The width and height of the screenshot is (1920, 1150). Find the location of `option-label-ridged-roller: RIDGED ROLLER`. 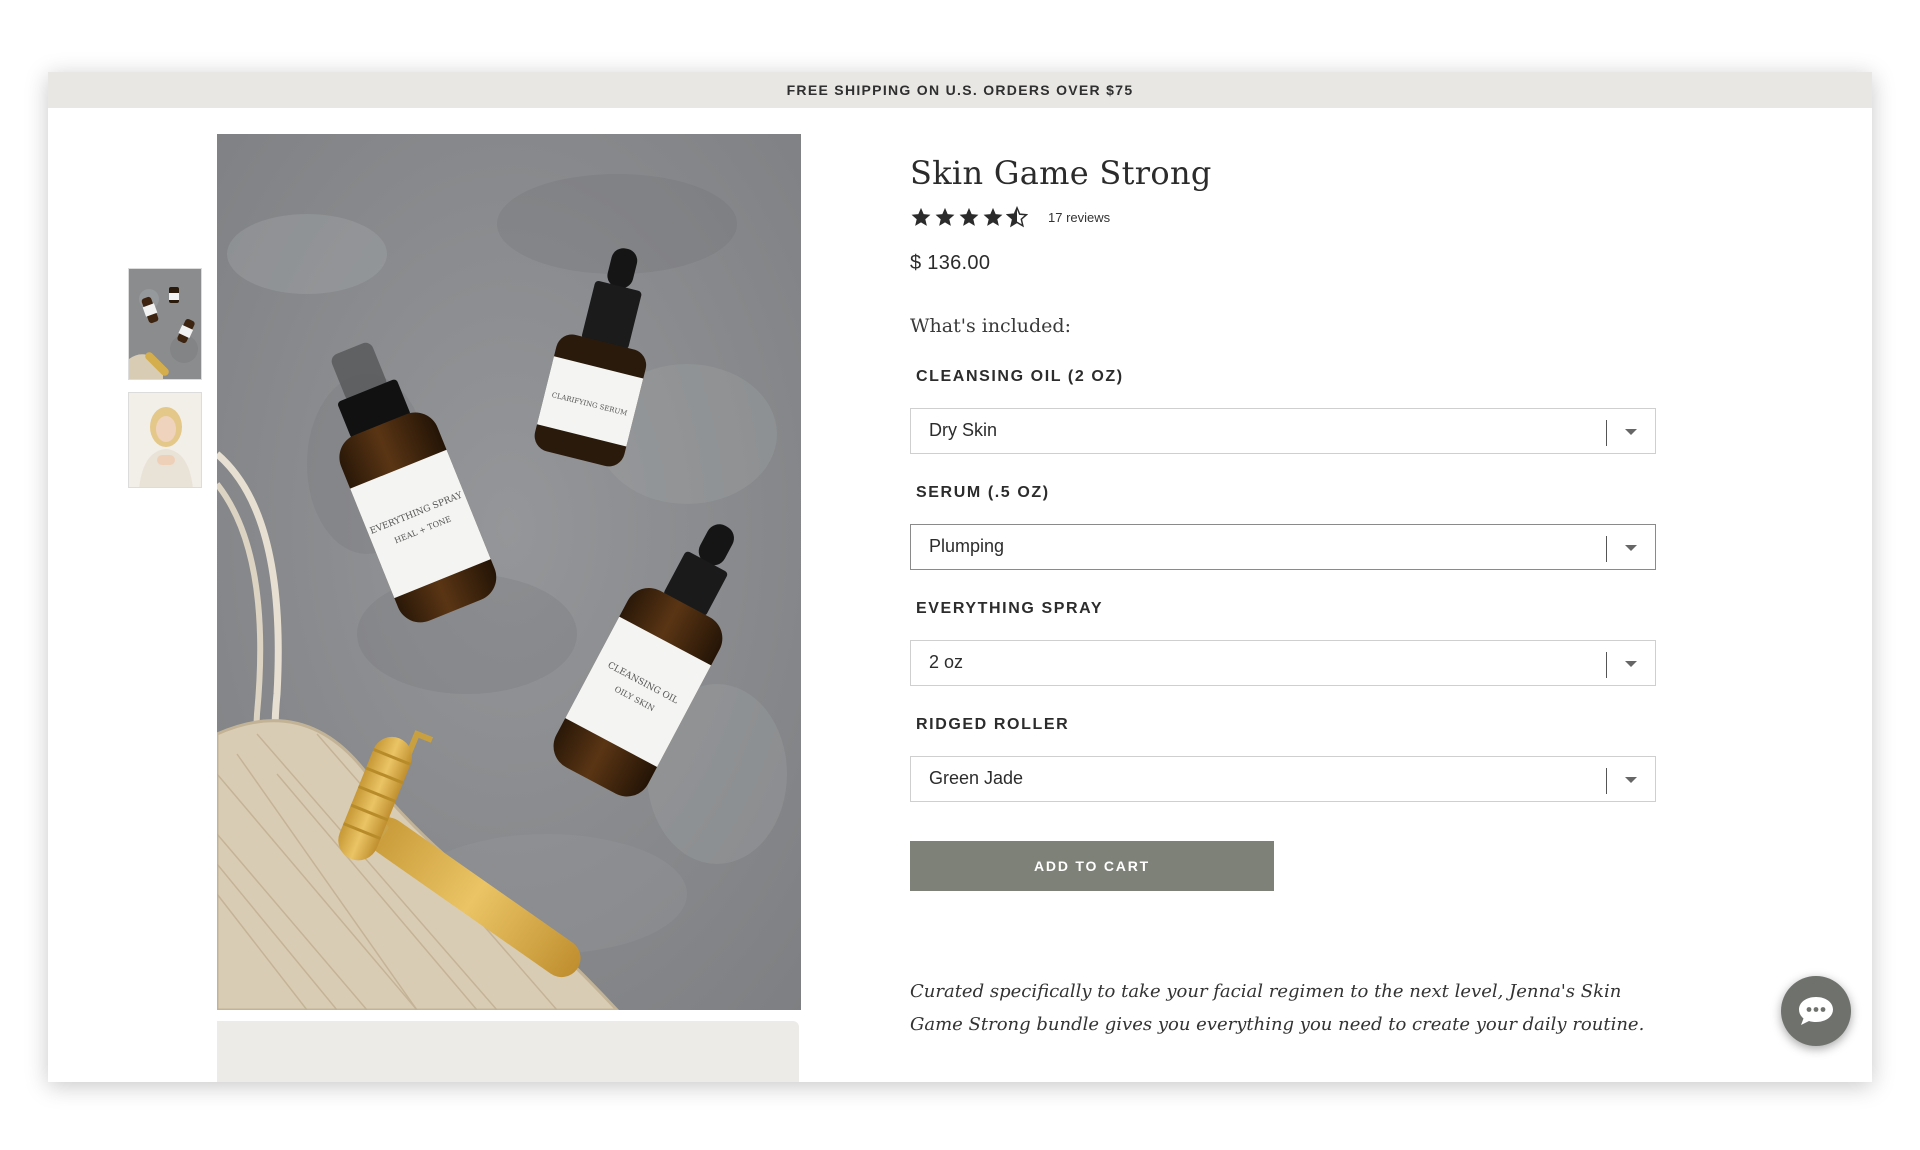

option-label-ridged-roller: RIDGED ROLLER is located at coordinates (993, 724).